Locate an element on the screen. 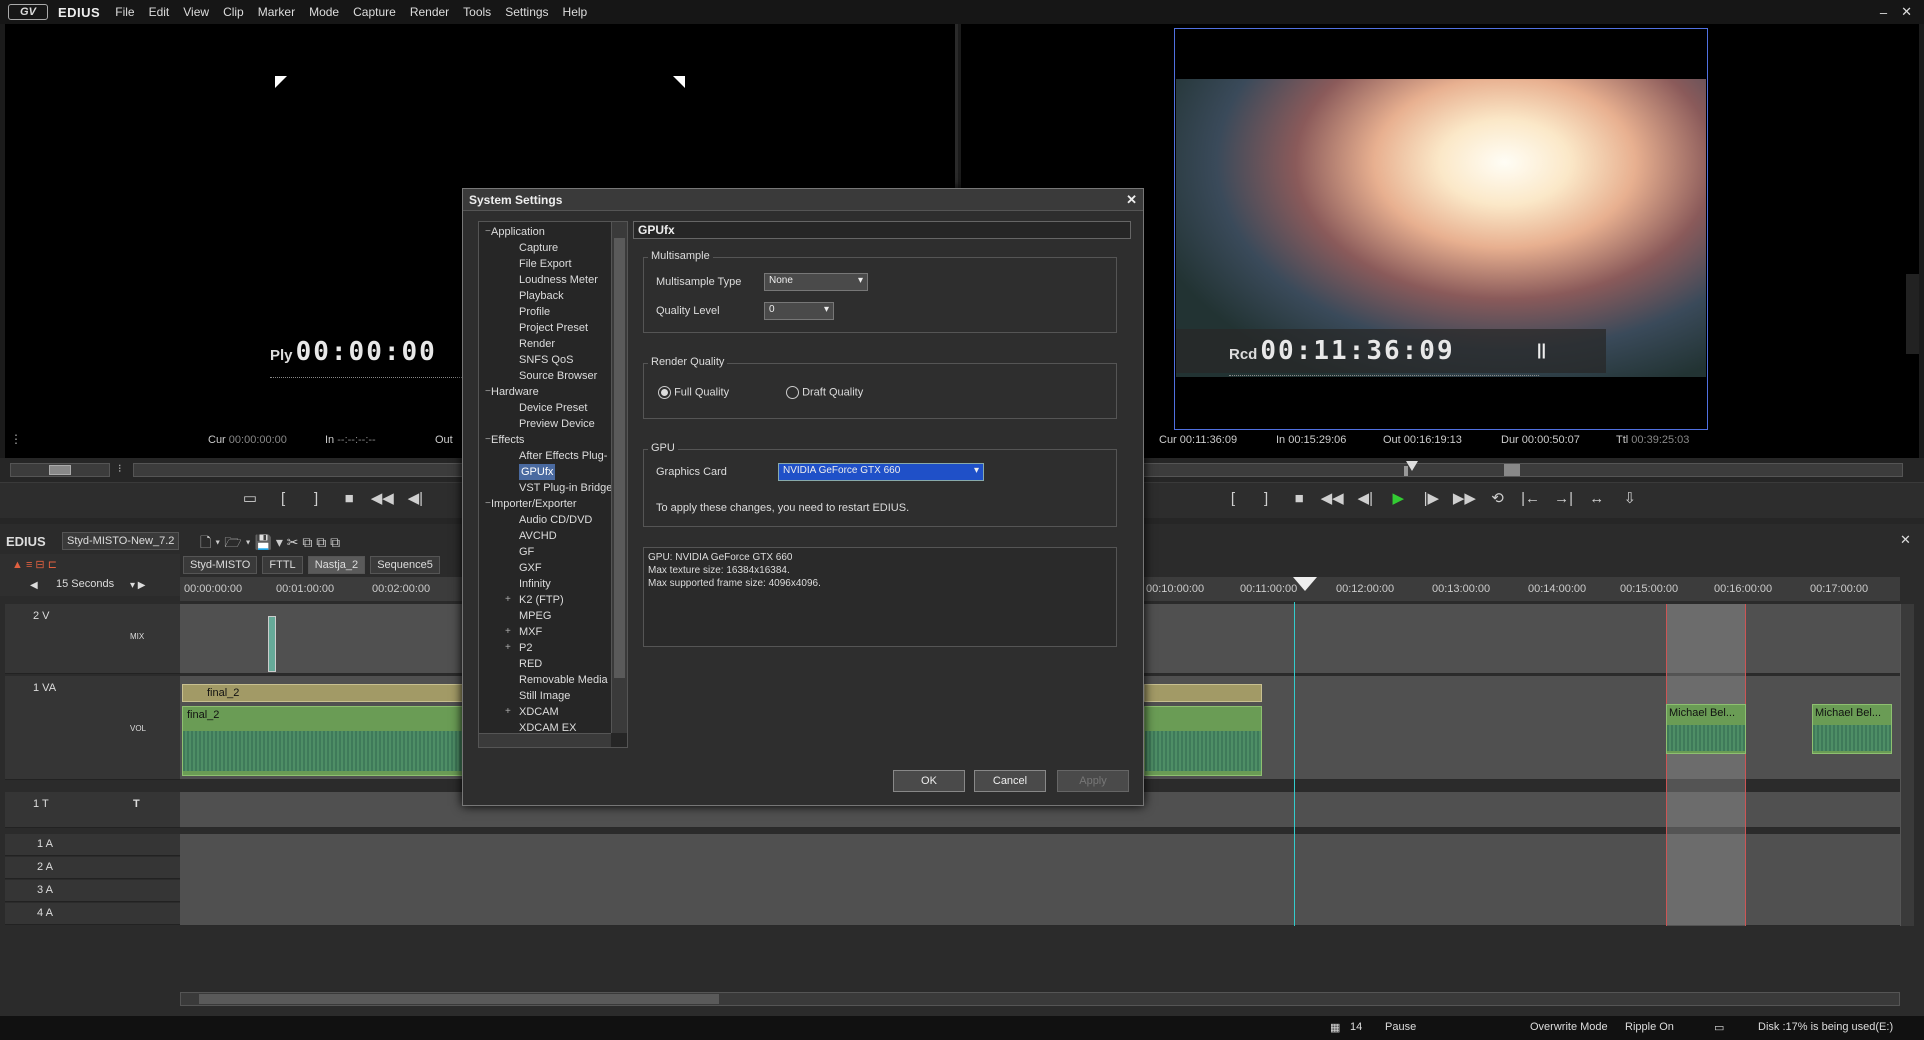 This screenshot has width=1924, height=1040. timeline-hscroll is located at coordinates (1040, 999).